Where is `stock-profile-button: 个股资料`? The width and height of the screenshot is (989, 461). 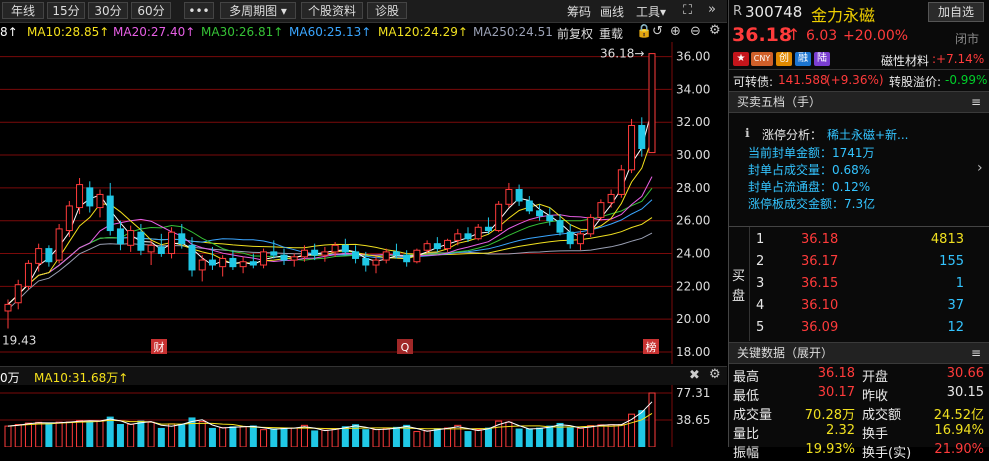
stock-profile-button: 个股资料 is located at coordinates (332, 10).